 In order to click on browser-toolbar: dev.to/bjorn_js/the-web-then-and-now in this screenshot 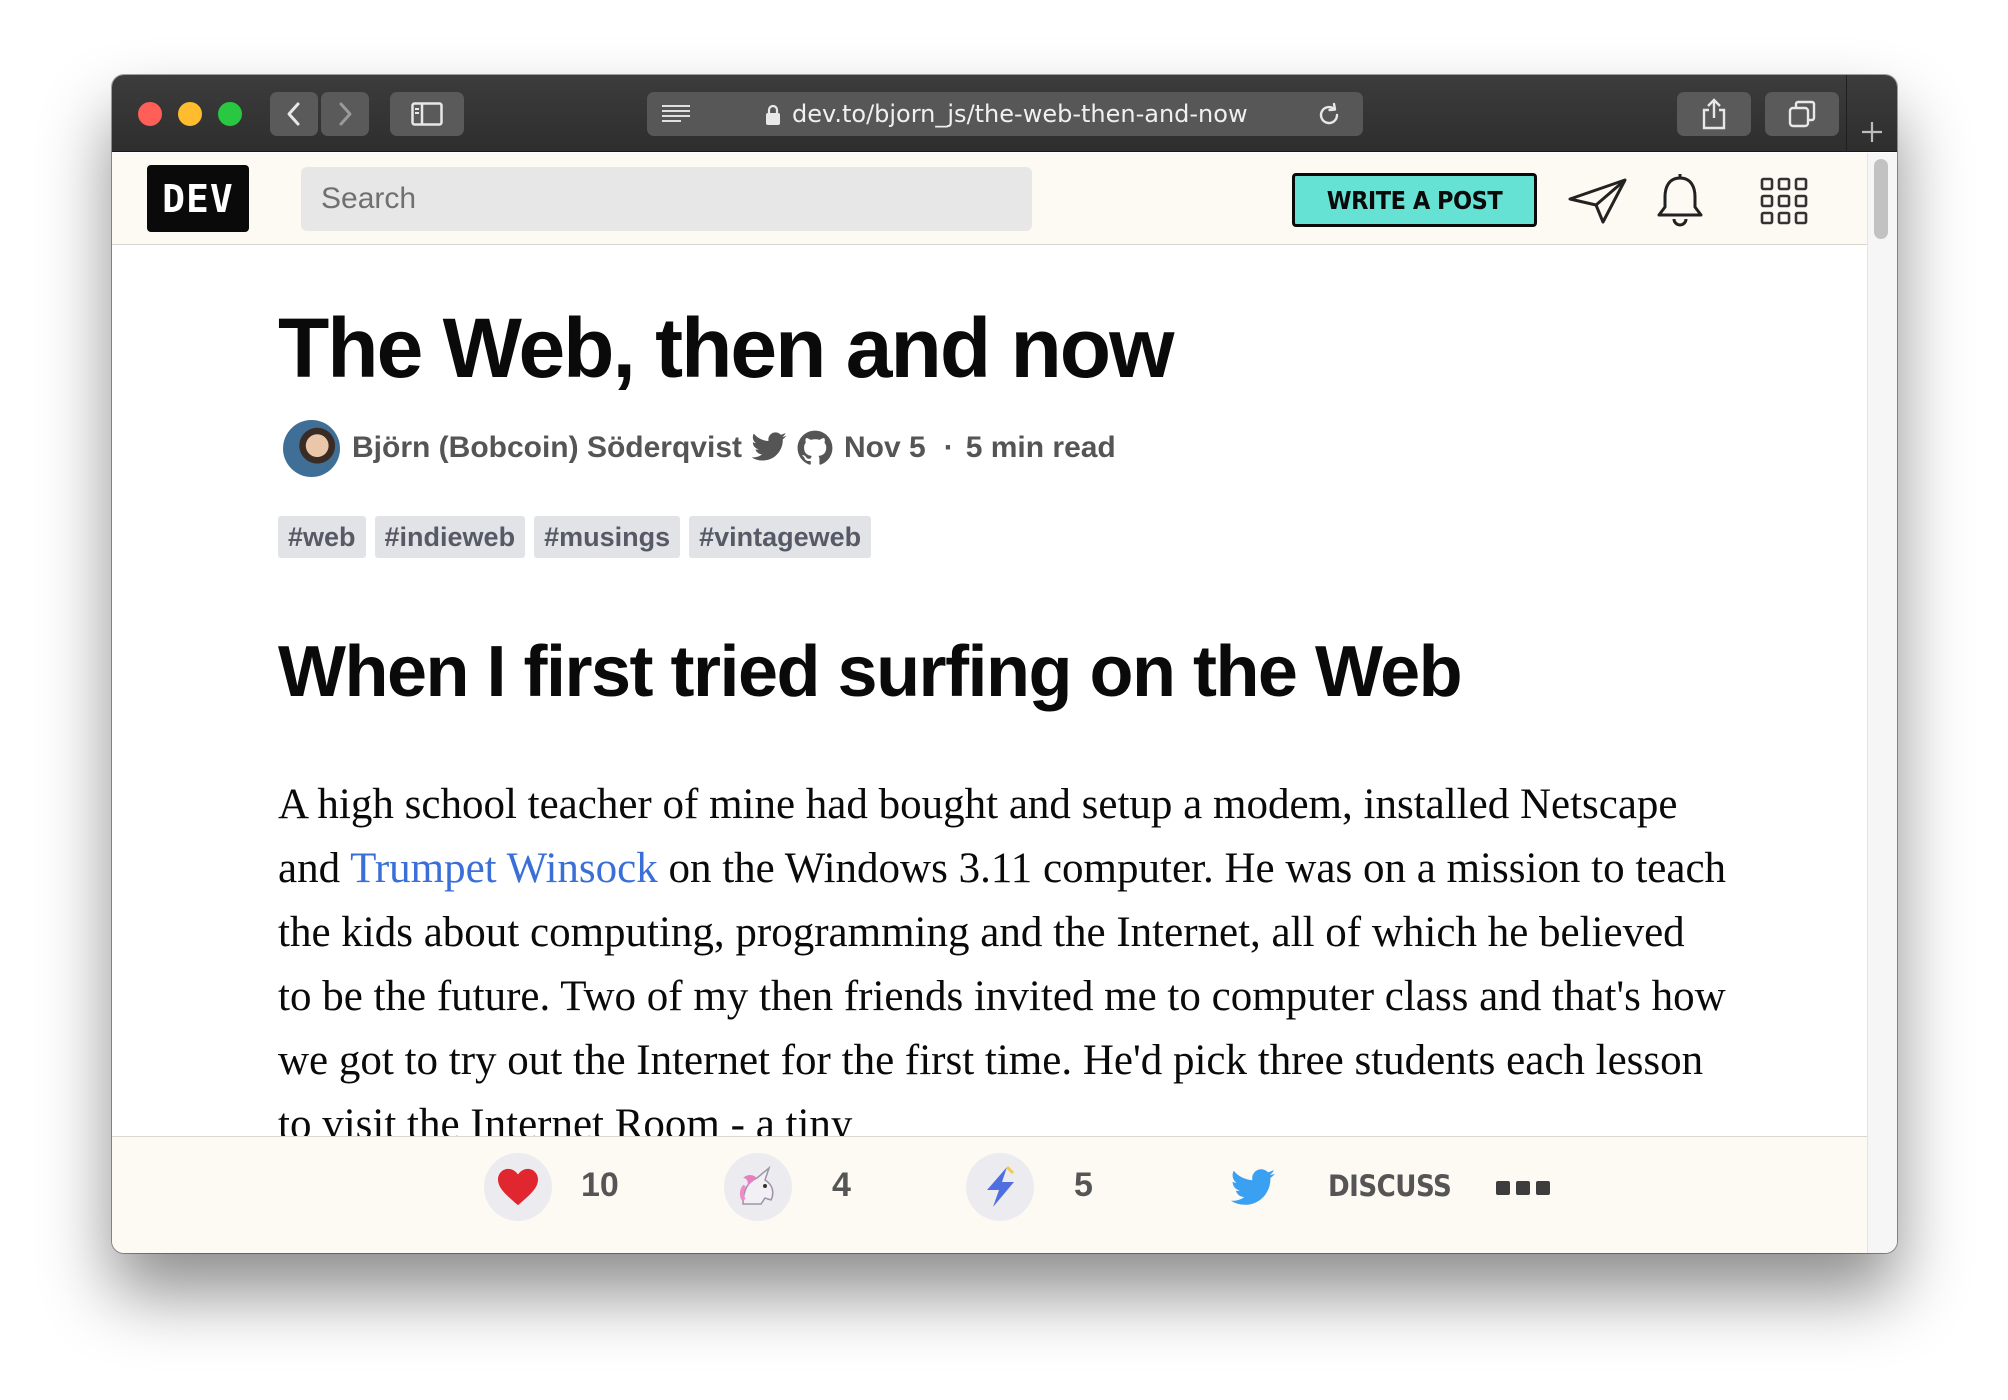, I will do `click(1004, 113)`.